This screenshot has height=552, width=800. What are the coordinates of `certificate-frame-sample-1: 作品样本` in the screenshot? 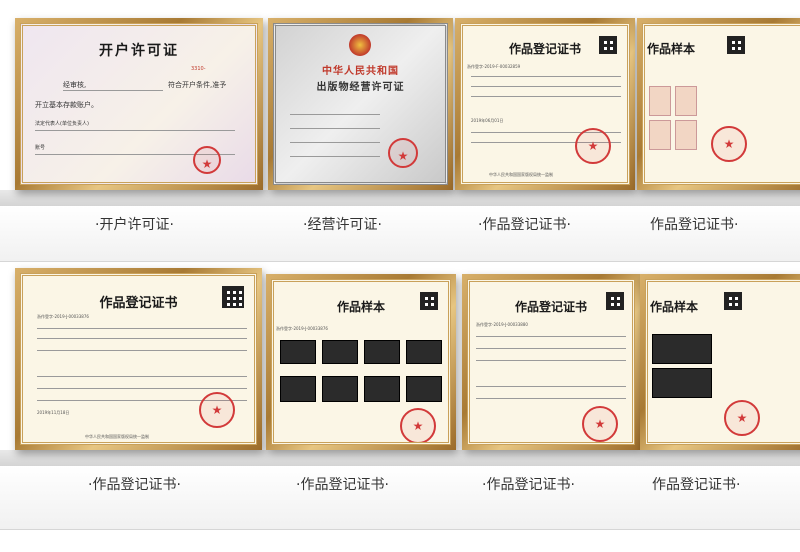 It's located at (718, 104).